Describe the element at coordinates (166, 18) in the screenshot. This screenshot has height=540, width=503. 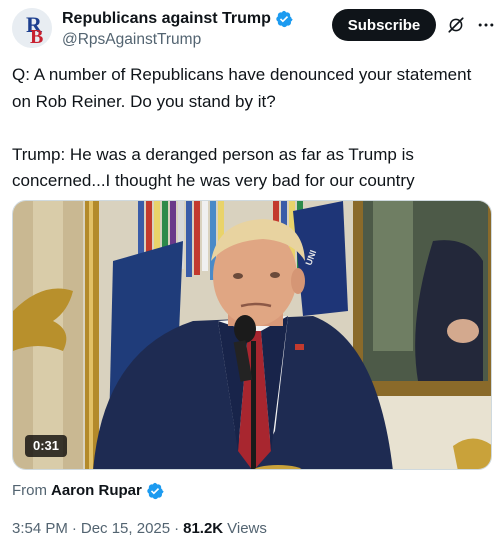
I see `author-display-name: Republicans against Trump` at that location.